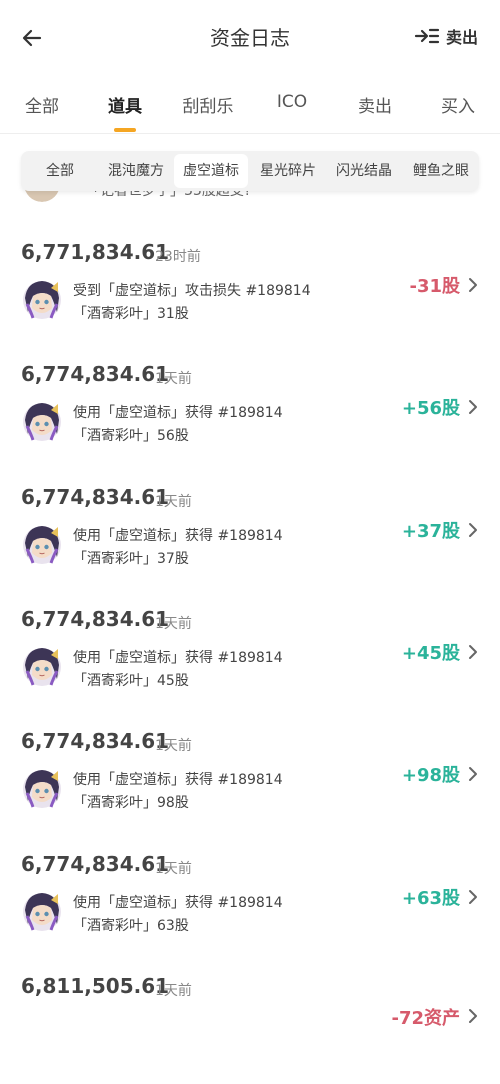  Describe the element at coordinates (292, 102) in the screenshot. I see `tab-ico: ICO` at that location.